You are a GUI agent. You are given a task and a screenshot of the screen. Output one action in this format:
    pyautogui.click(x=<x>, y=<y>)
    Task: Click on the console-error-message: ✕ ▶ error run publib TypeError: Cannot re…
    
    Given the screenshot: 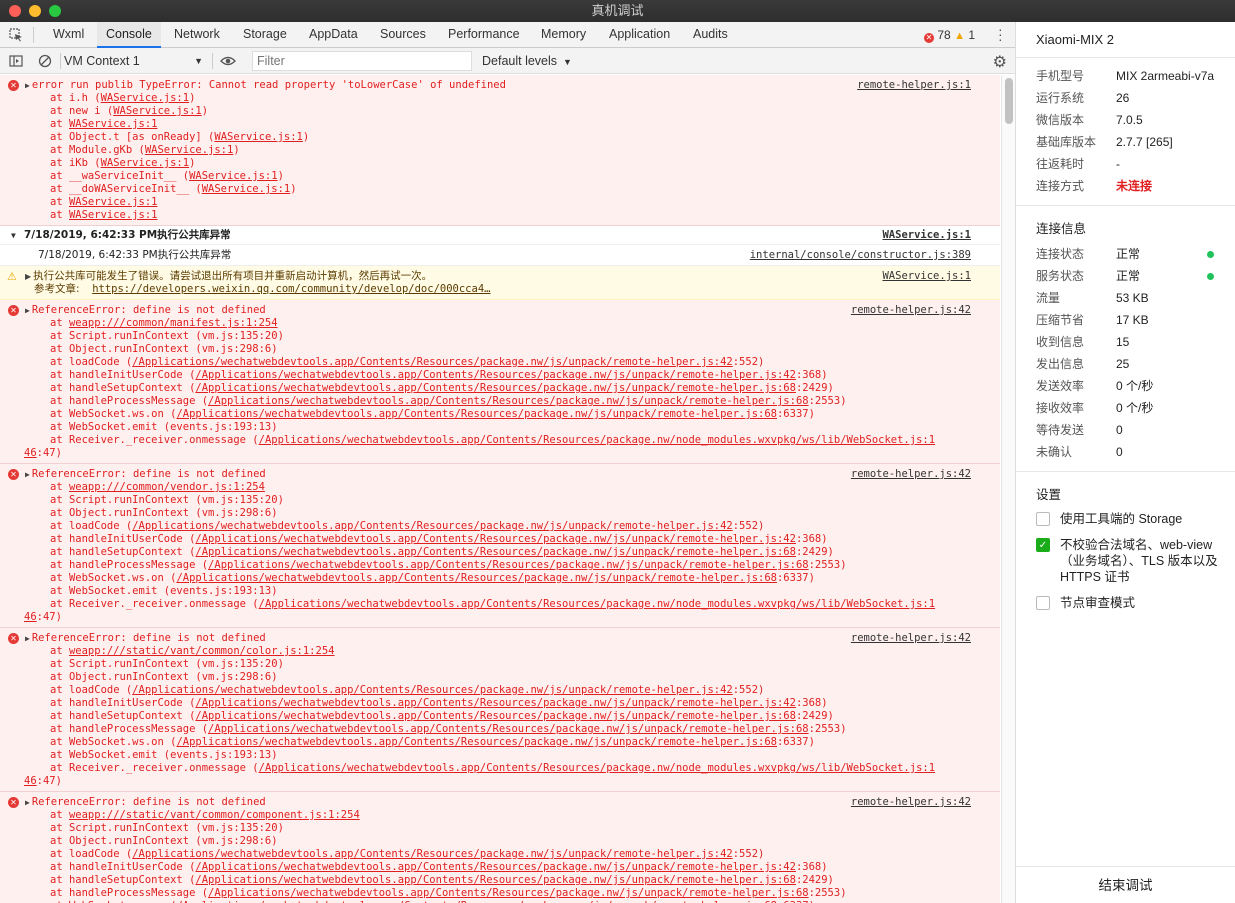 What is the action you would take?
    pyautogui.click(x=500, y=150)
    